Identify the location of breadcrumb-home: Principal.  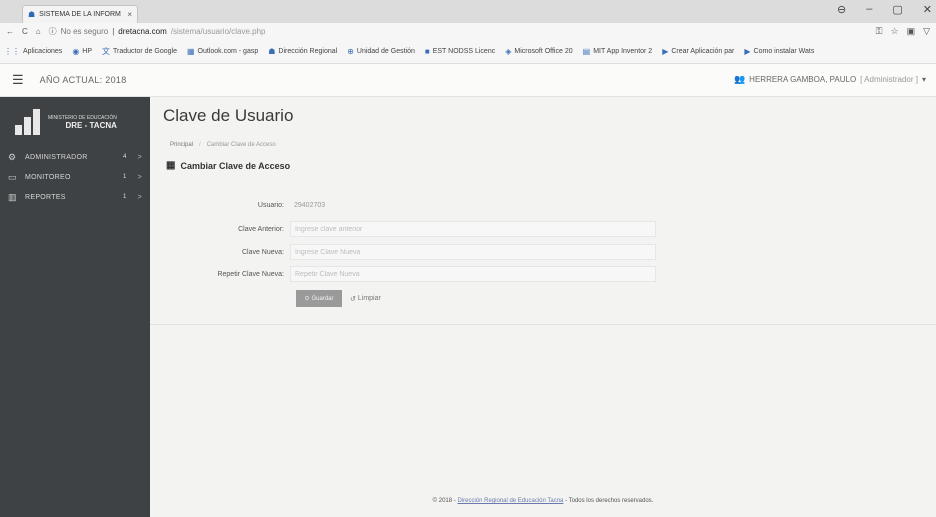
(181, 145).